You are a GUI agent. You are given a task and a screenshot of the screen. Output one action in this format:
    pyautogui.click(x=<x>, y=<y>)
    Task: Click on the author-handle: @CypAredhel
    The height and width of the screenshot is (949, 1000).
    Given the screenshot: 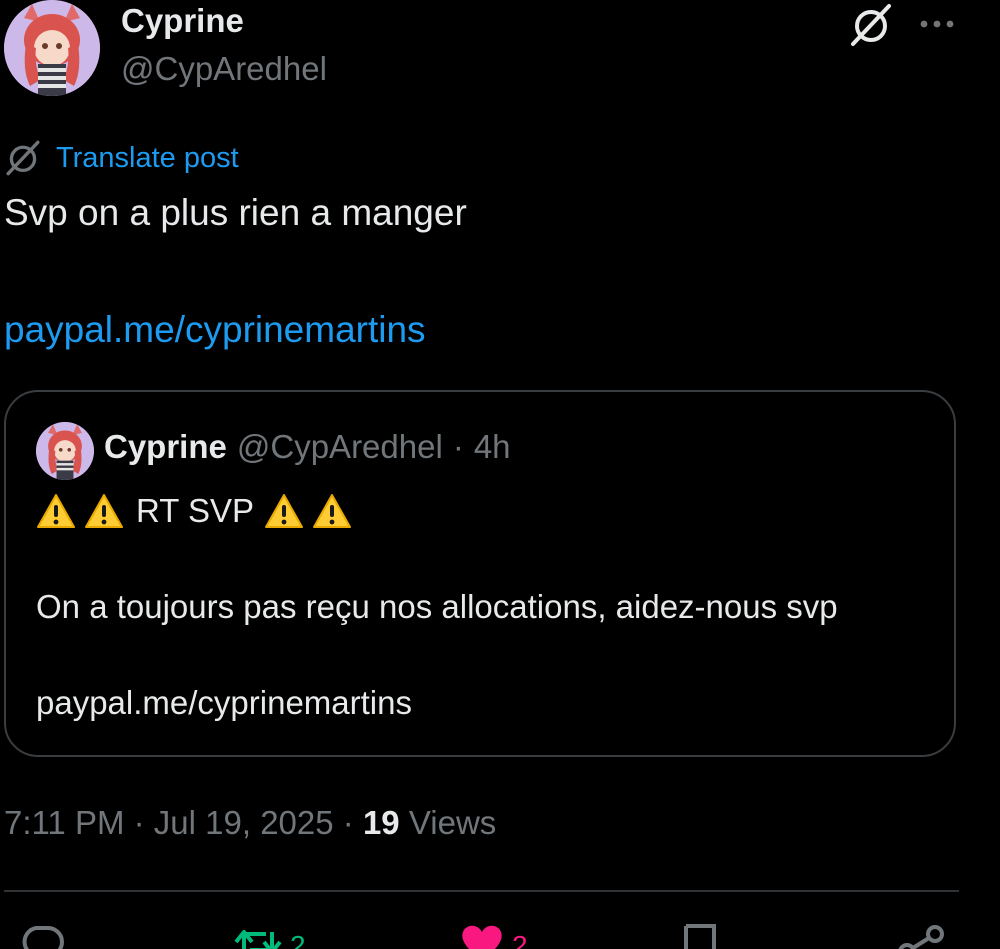 What is the action you would take?
    pyautogui.click(x=224, y=69)
    